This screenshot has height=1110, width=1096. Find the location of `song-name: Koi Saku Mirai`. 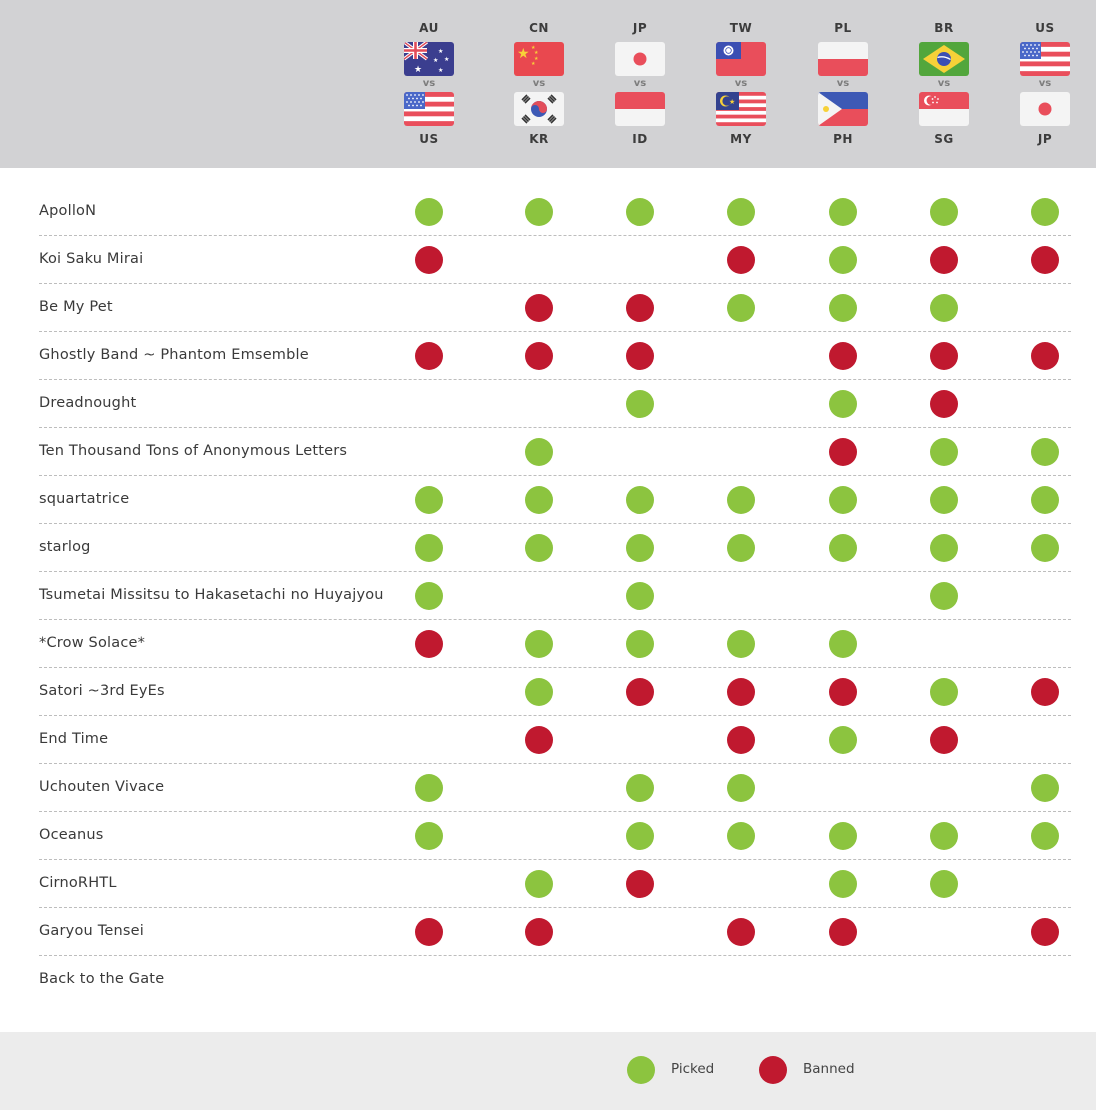

song-name: Koi Saku Mirai is located at coordinates (91, 259).